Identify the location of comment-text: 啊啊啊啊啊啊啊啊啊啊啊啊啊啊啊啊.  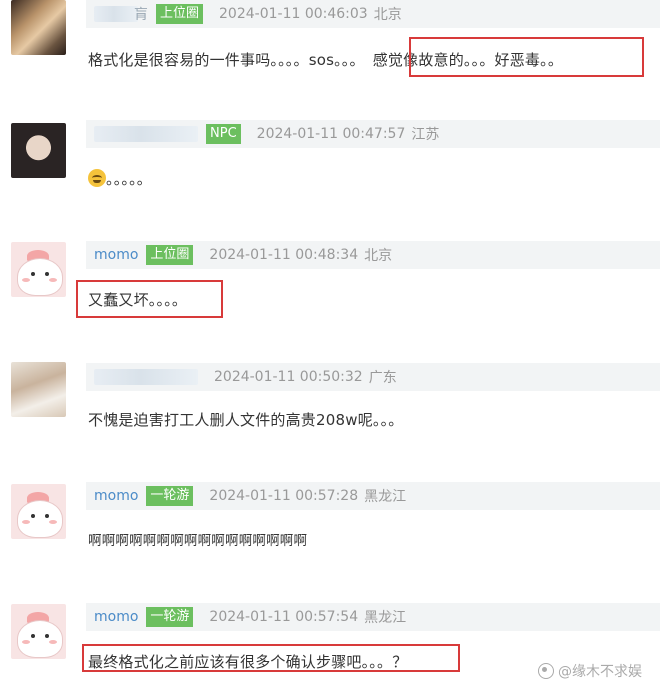
(198, 541).